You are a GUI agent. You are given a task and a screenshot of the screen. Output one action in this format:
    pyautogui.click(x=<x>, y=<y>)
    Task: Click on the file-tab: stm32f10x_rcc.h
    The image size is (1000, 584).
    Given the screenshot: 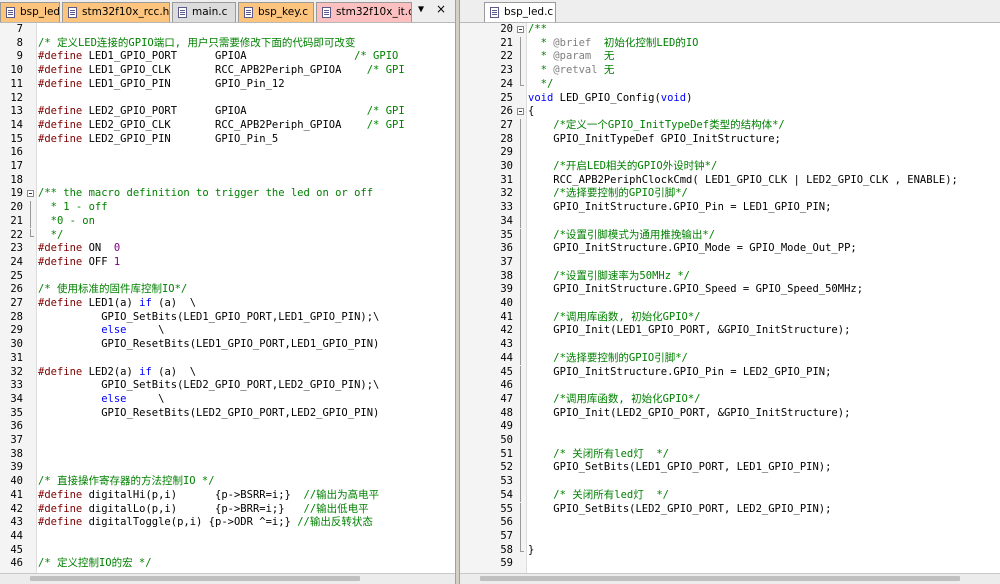 What is the action you would take?
    pyautogui.click(x=116, y=12)
    